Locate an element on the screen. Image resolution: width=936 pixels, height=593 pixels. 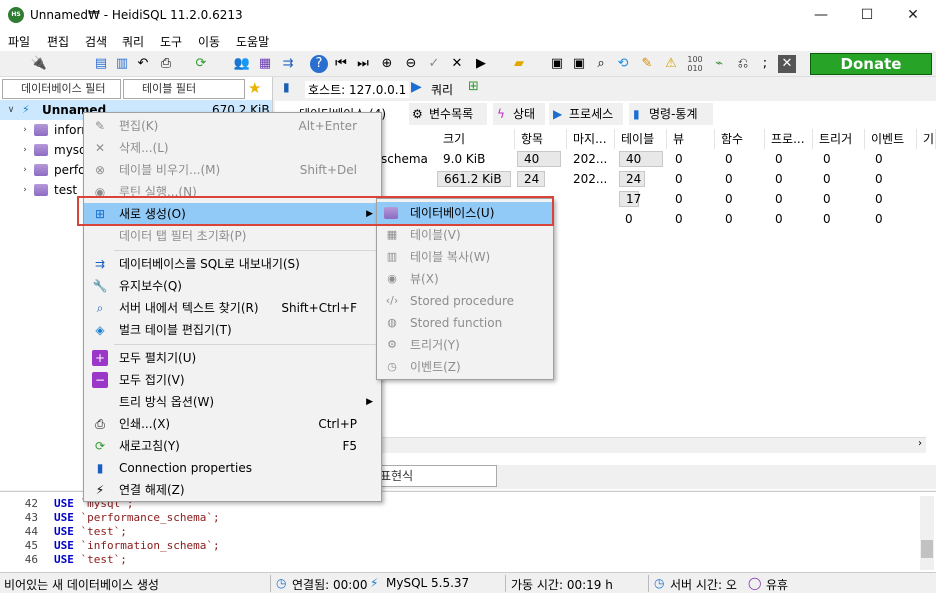
submenu-item-table: ▦ 테이블(V) is located at coordinates (465, 235).